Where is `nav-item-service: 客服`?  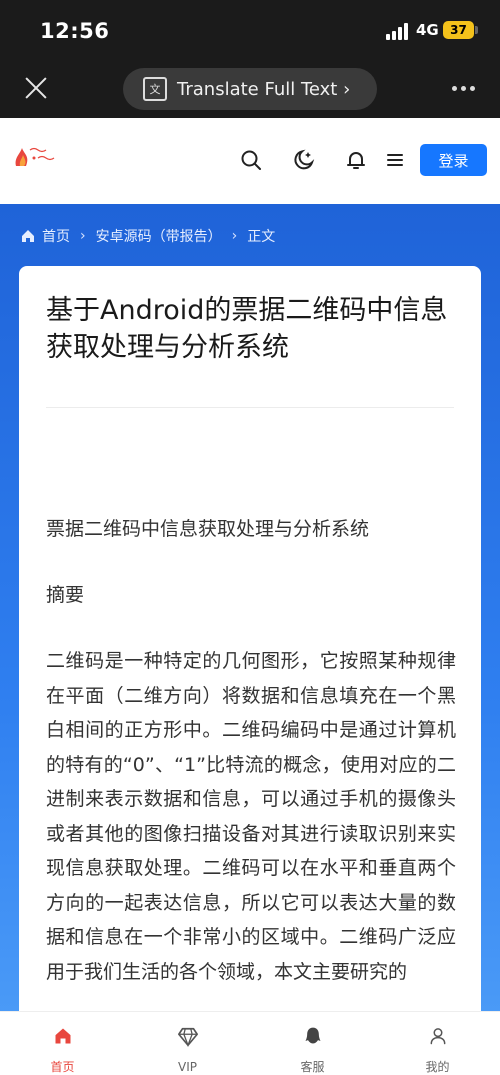
nav-item-service: 客服 is located at coordinates (312, 1043).